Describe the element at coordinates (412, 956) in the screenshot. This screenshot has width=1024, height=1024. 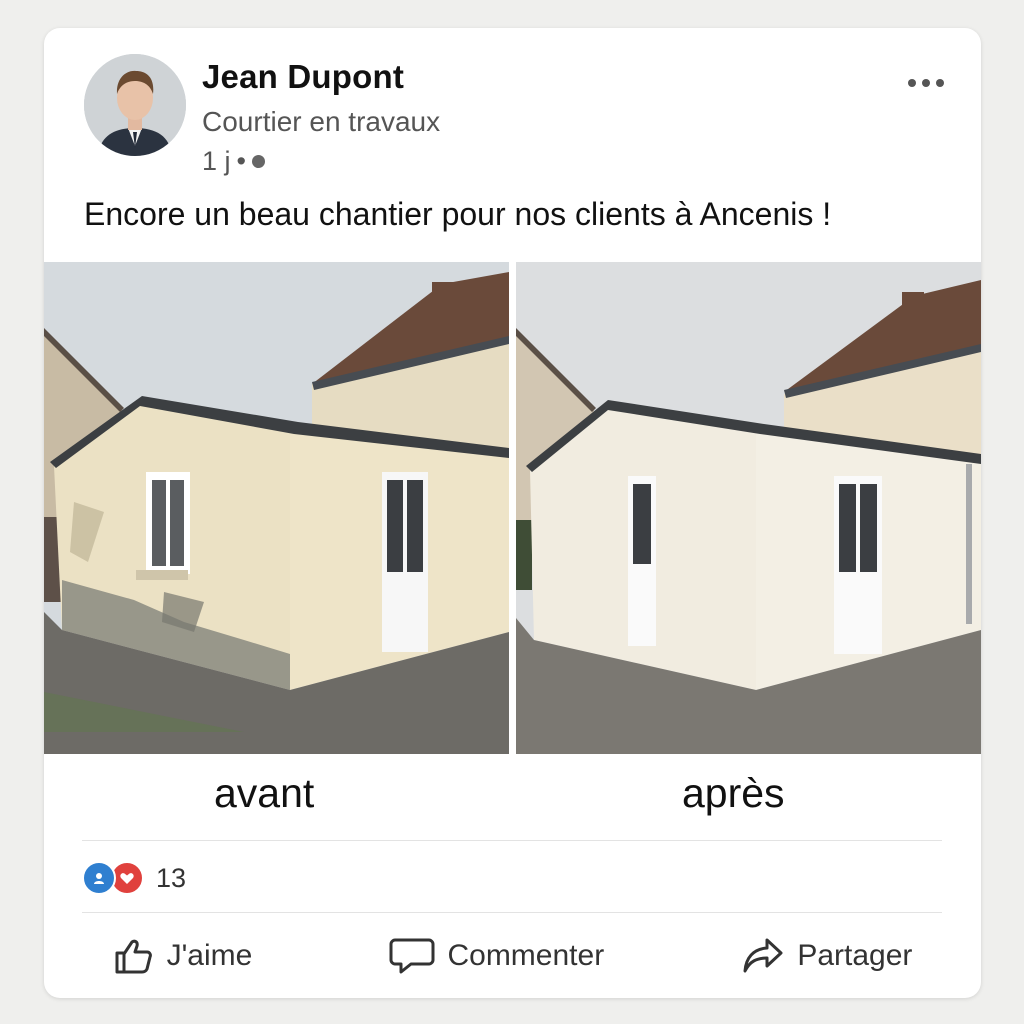
I see `comment-icon` at that location.